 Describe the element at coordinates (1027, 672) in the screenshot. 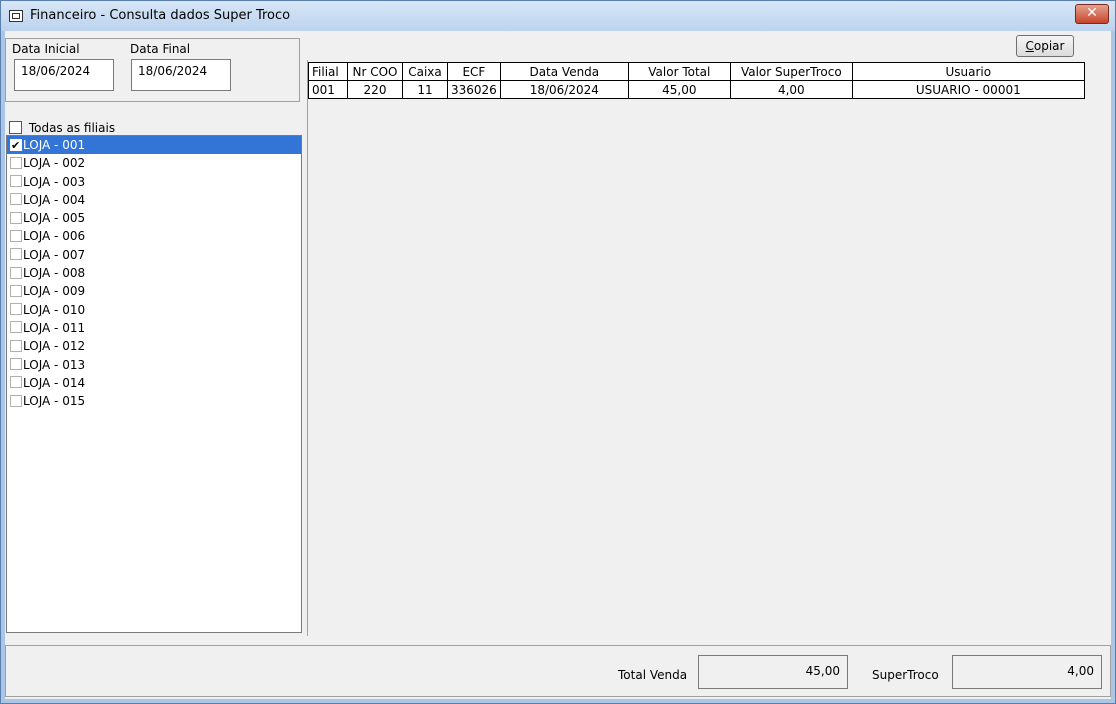

I see `supertroco-value: 4,00` at that location.